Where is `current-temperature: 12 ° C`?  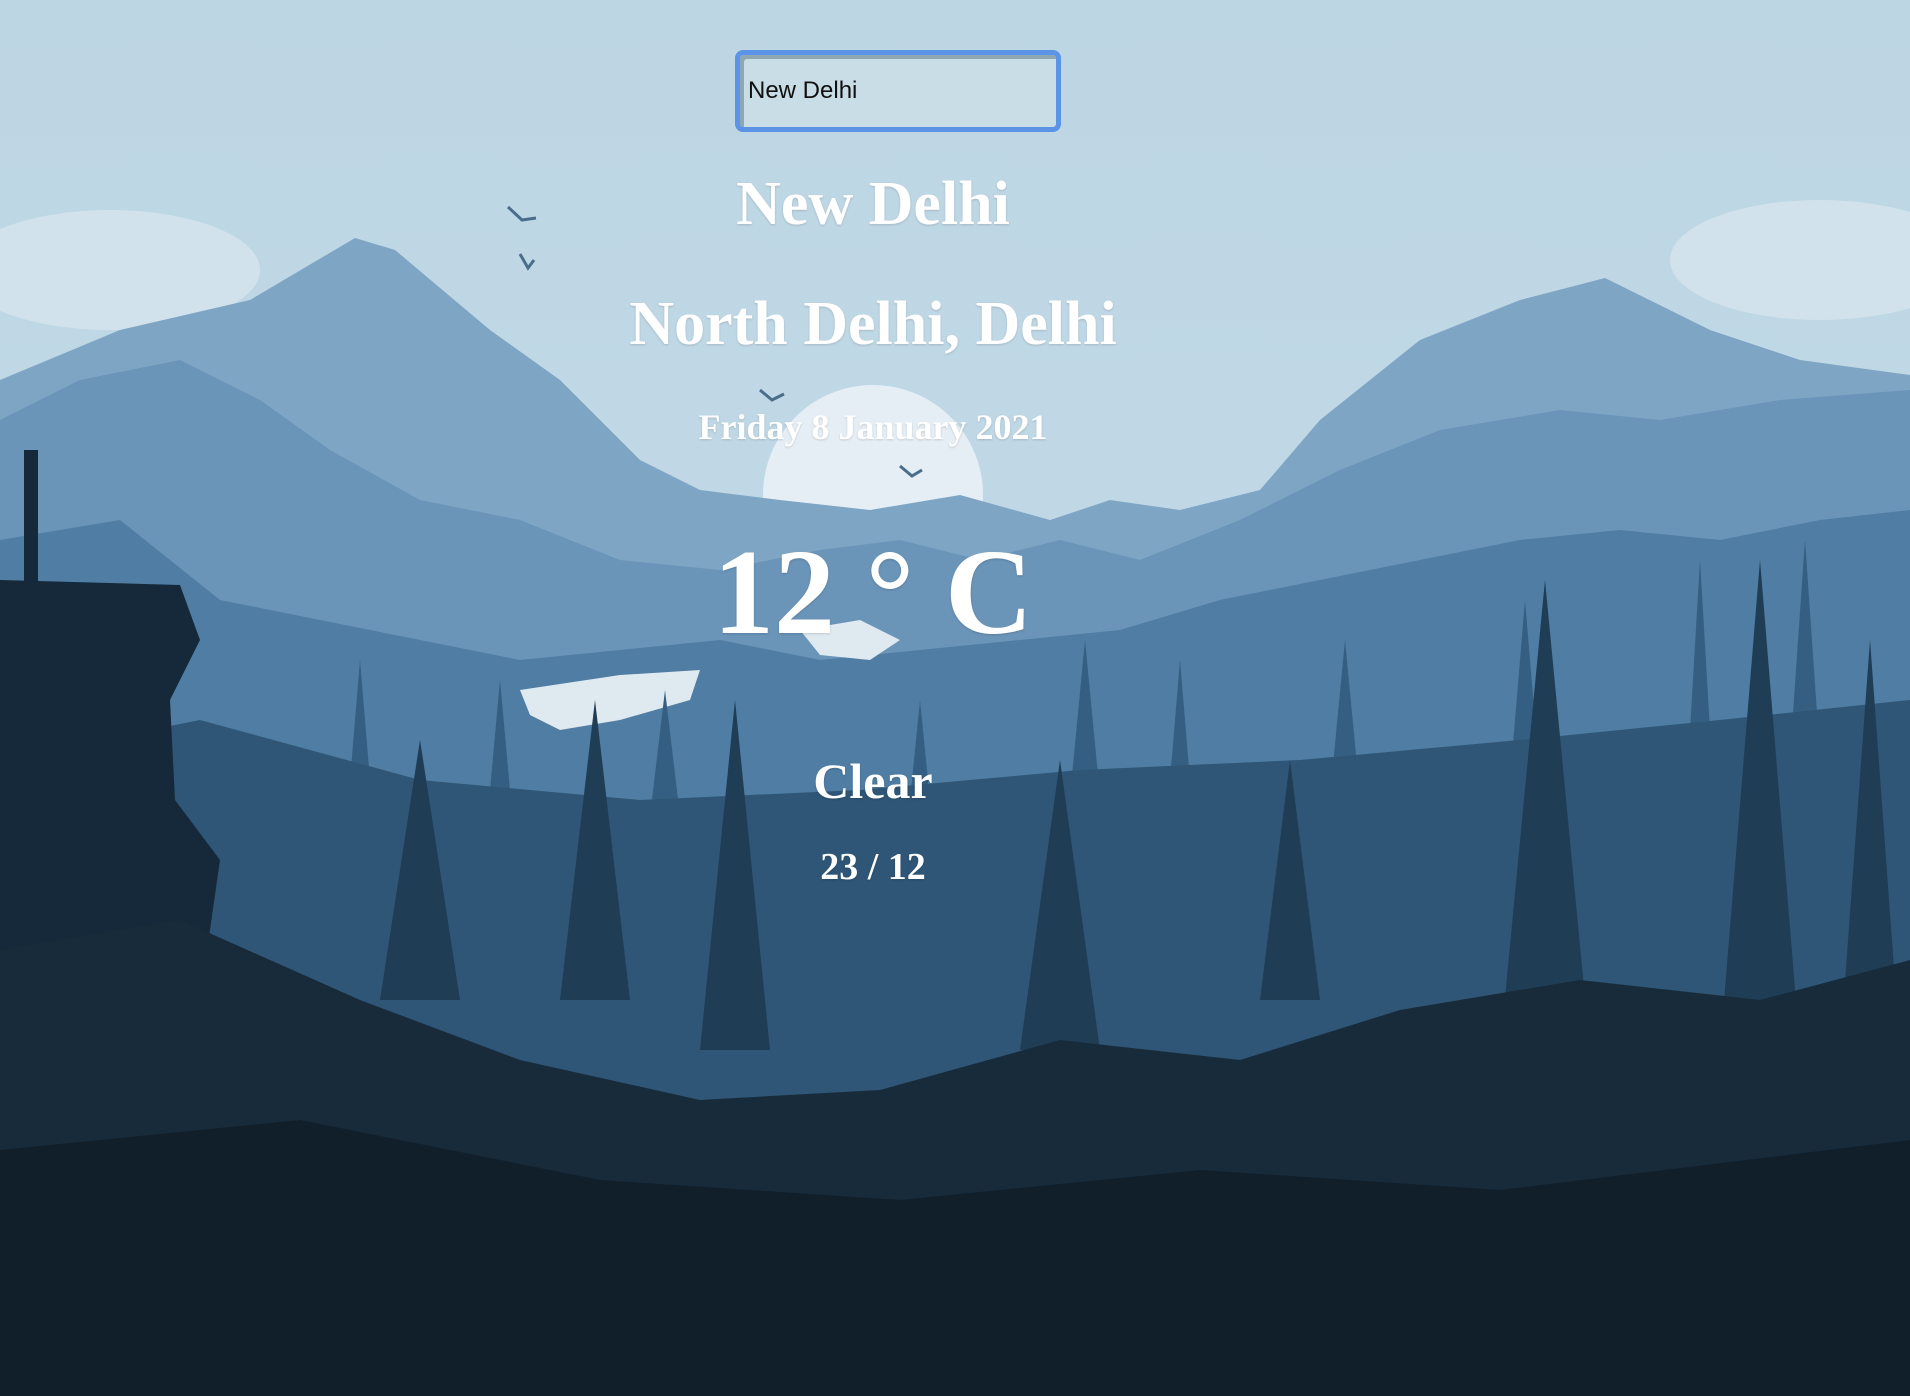
current-temperature: 12 ° C is located at coordinates (873, 592).